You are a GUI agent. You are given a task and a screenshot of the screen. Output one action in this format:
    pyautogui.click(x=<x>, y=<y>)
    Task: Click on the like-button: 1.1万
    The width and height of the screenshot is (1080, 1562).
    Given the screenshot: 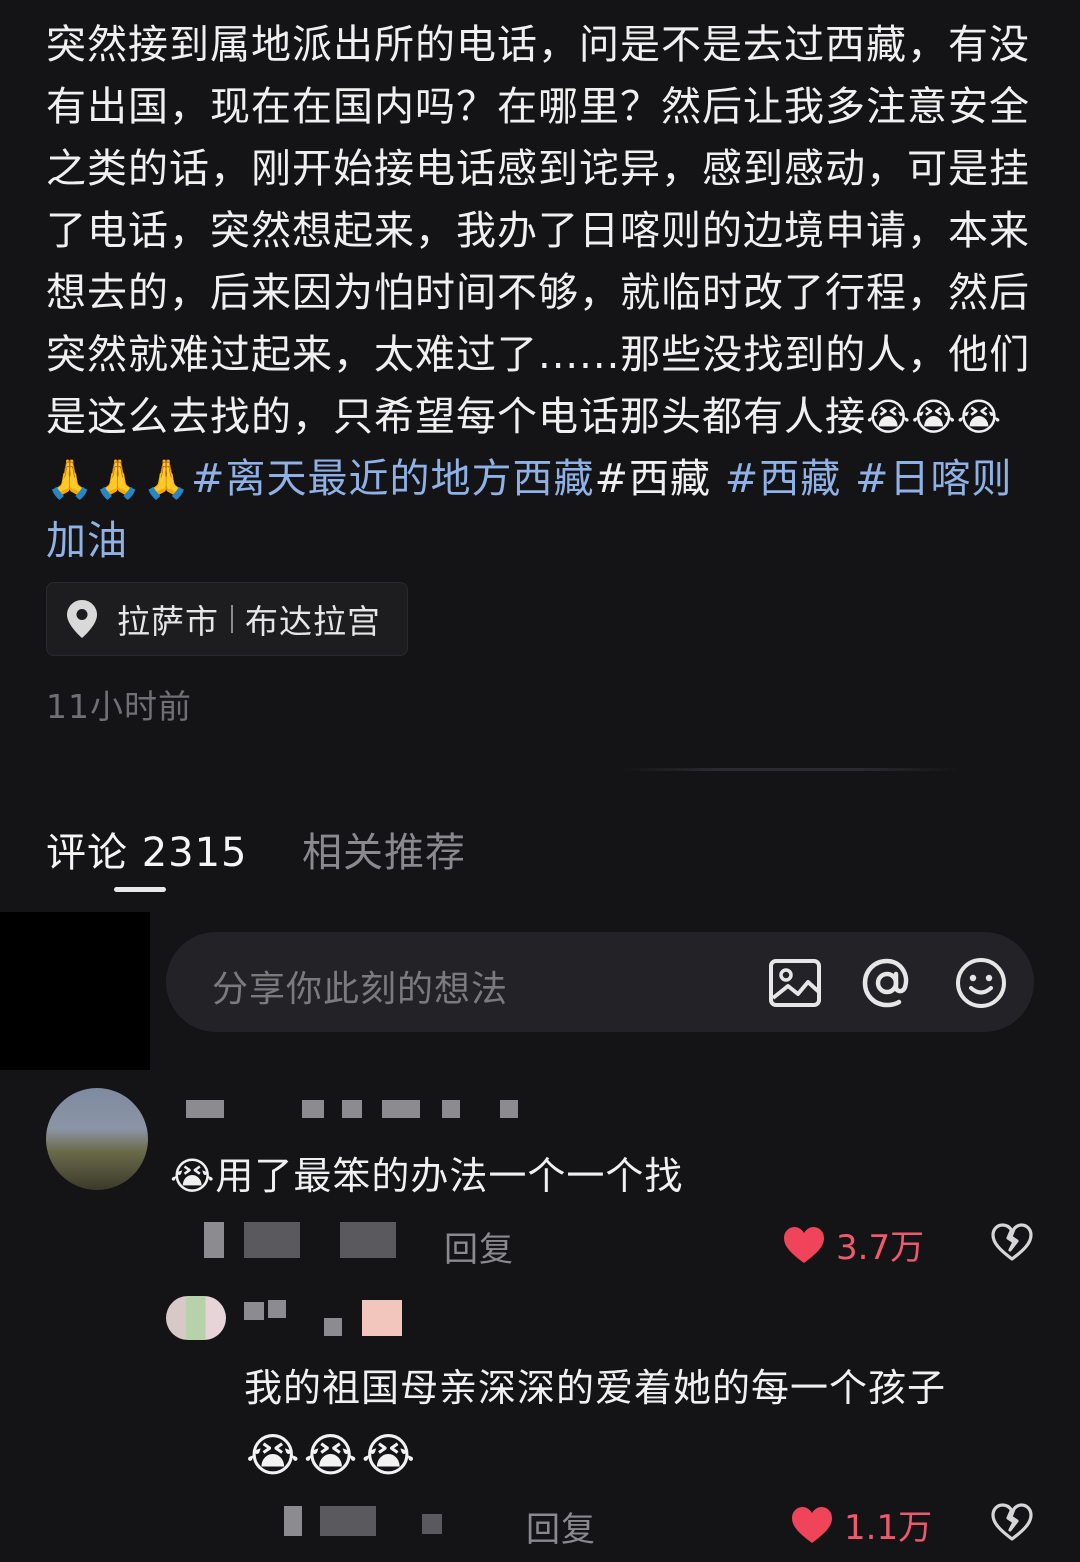 What is the action you would take?
    pyautogui.click(x=861, y=1524)
    